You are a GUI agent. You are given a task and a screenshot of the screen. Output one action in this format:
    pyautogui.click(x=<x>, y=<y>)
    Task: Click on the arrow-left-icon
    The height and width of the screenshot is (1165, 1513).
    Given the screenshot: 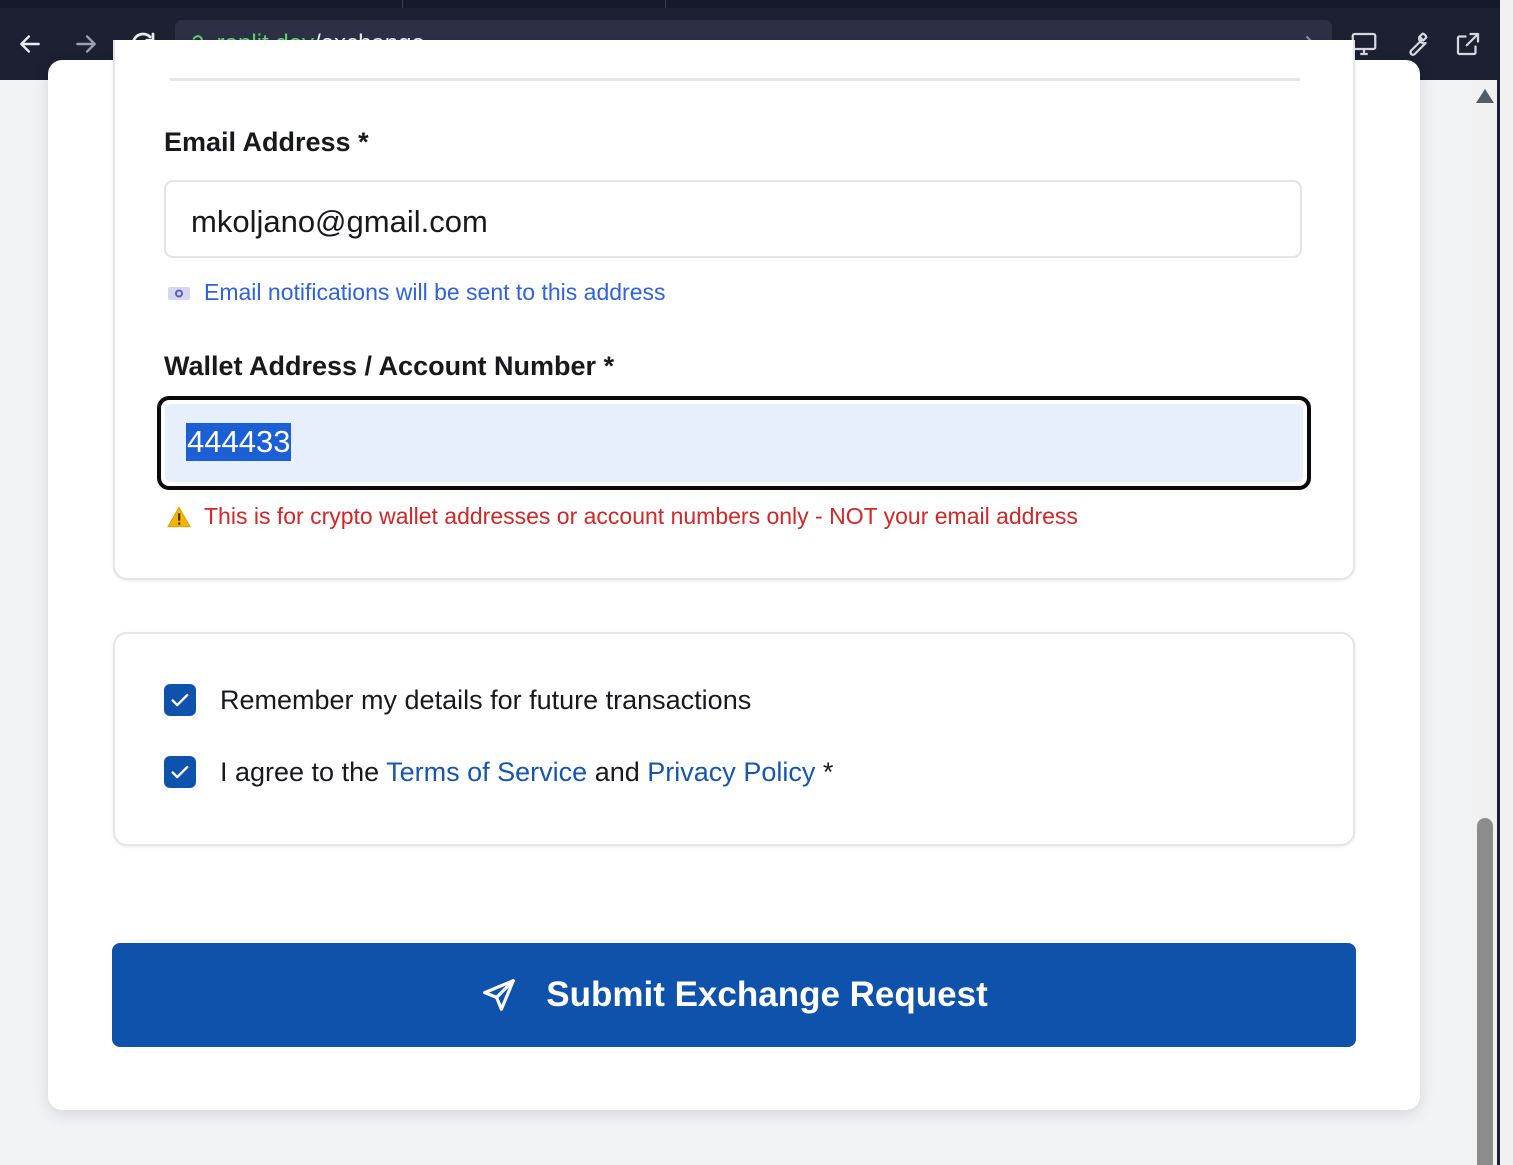 What is the action you would take?
    pyautogui.click(x=30, y=44)
    